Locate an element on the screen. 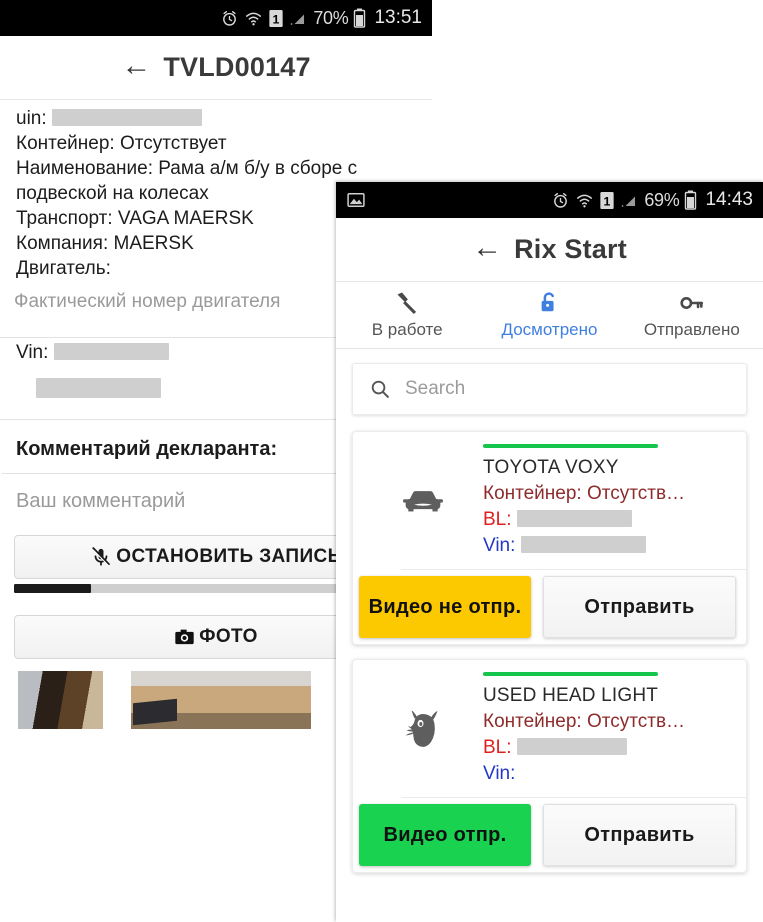  key-icon is located at coordinates (691, 303).